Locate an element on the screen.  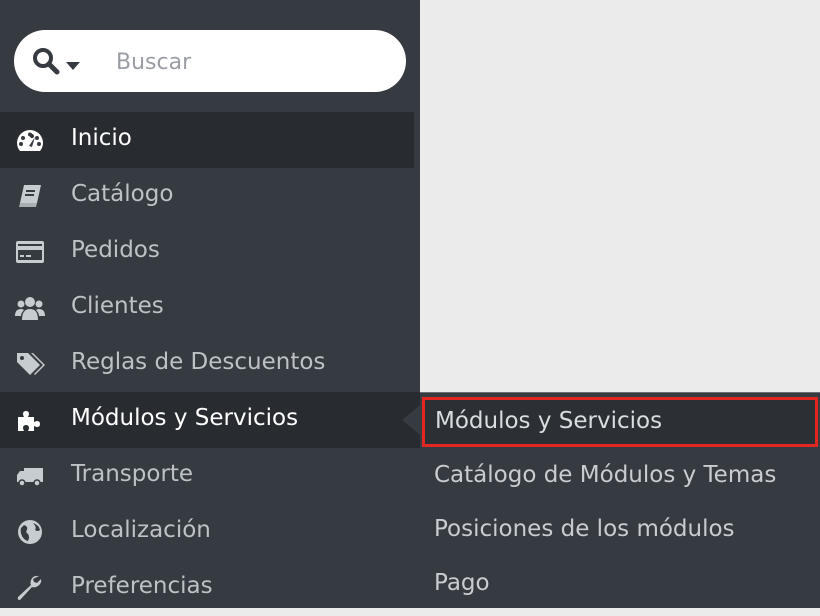
search-box is located at coordinates (210, 61).